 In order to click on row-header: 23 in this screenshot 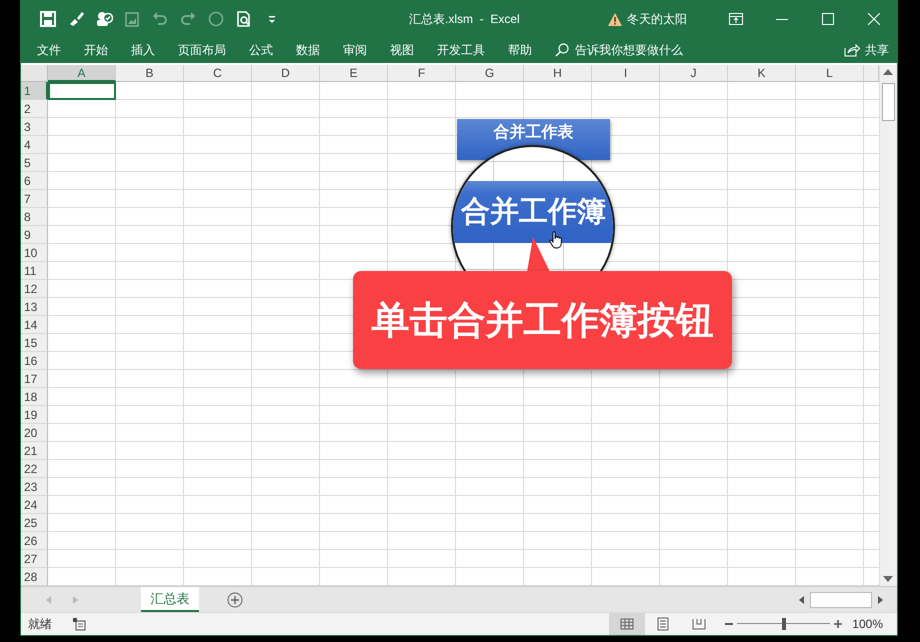, I will do `click(34, 487)`.